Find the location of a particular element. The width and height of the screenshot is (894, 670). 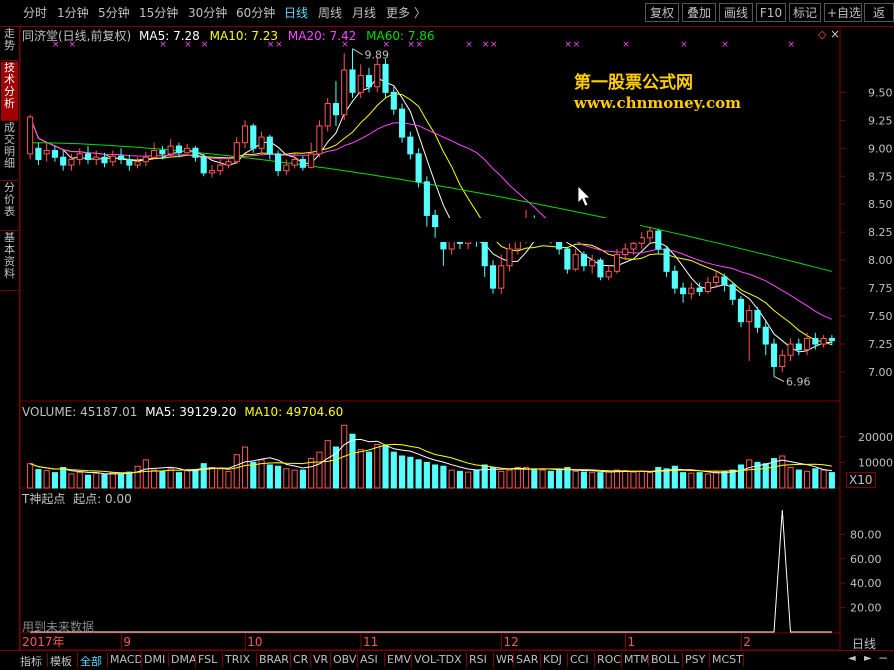

period-daily: 日线 is located at coordinates (296, 12).